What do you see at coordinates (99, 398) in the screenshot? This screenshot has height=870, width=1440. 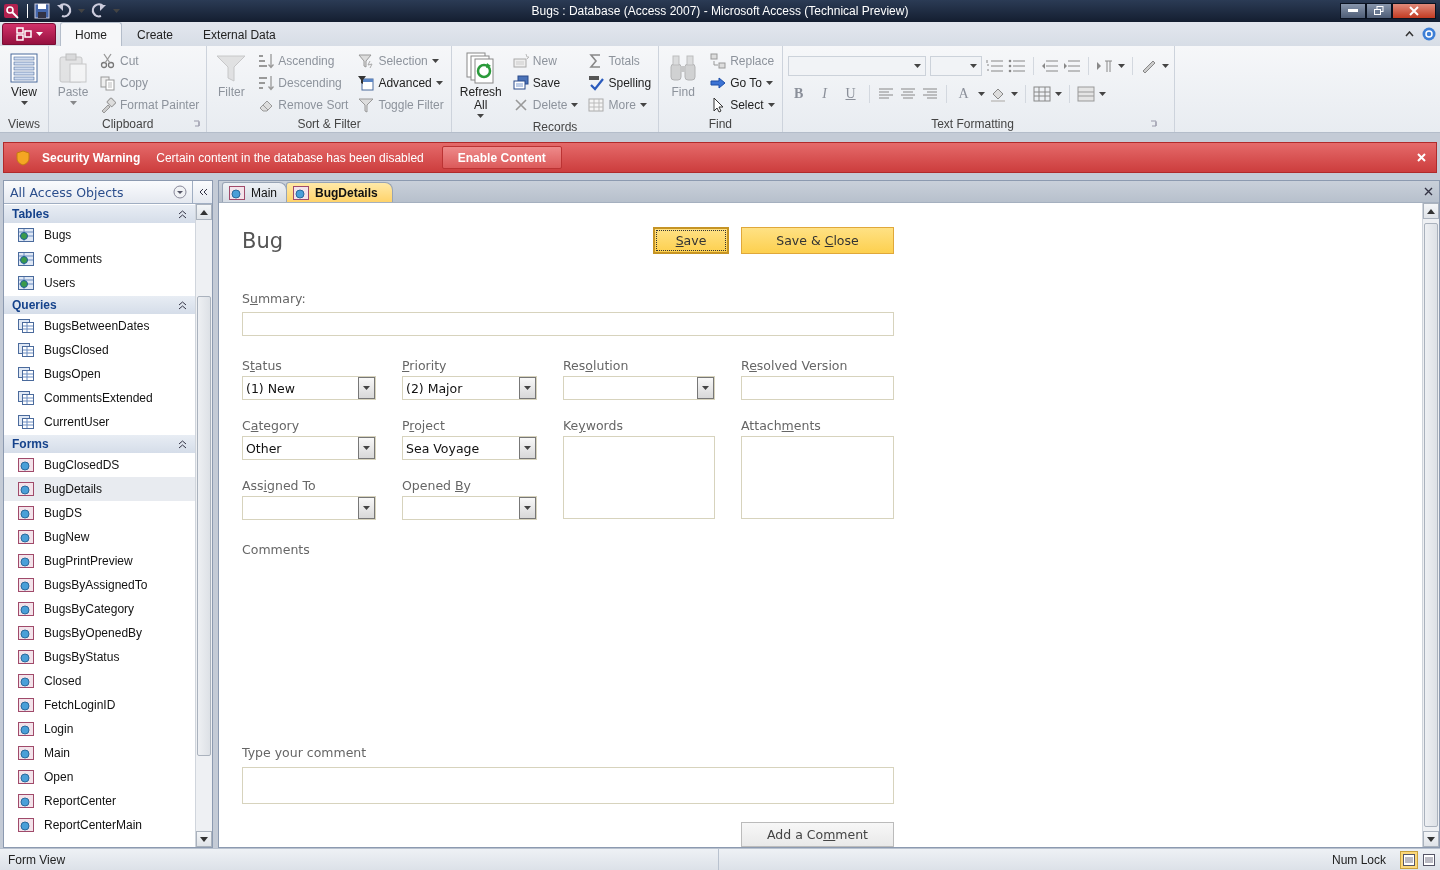 I see `navigation-item: CommentsExtended` at bounding box center [99, 398].